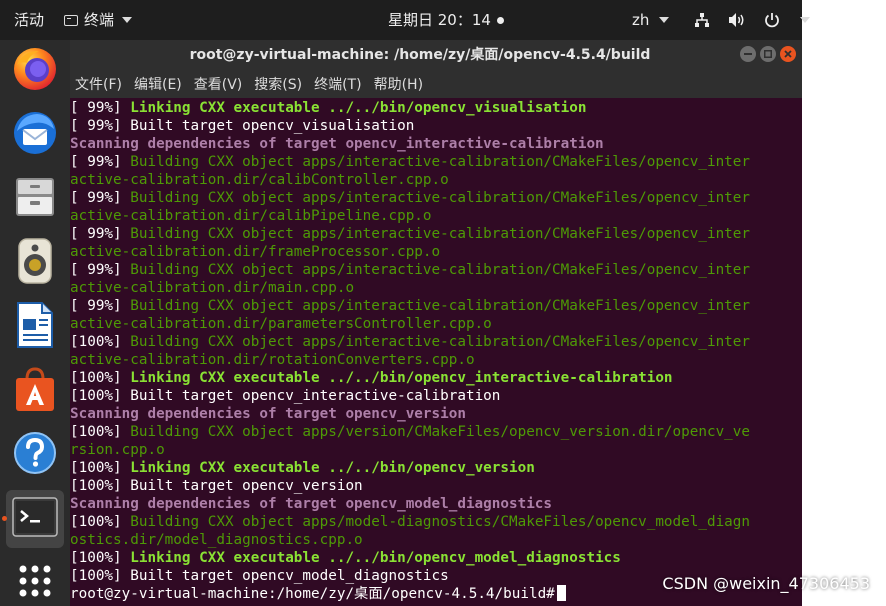 The image size is (886, 606). I want to click on close-button, so click(788, 54).